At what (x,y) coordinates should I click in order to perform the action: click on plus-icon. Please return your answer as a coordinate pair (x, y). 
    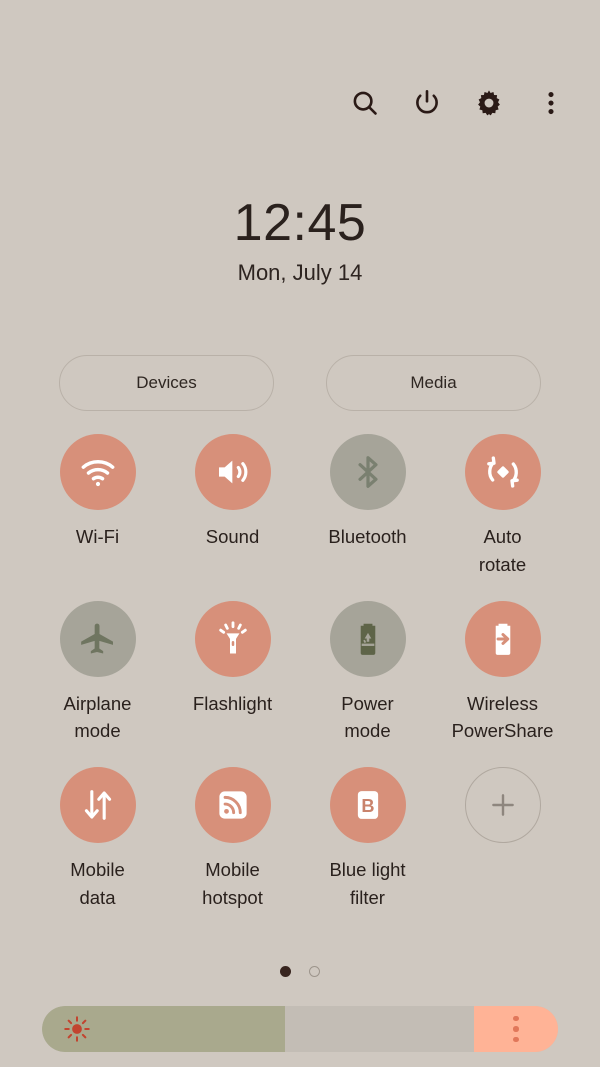
    Looking at the image, I should click on (503, 805).